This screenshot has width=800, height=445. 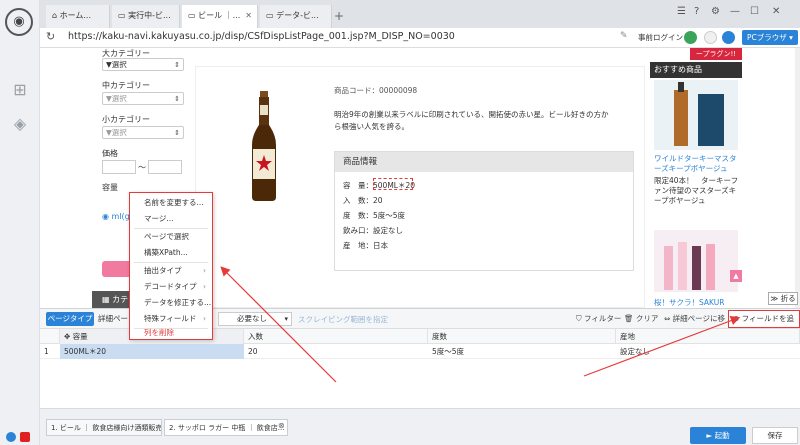 I want to click on small-category-select: ▼選択 ⇕, so click(x=143, y=132).